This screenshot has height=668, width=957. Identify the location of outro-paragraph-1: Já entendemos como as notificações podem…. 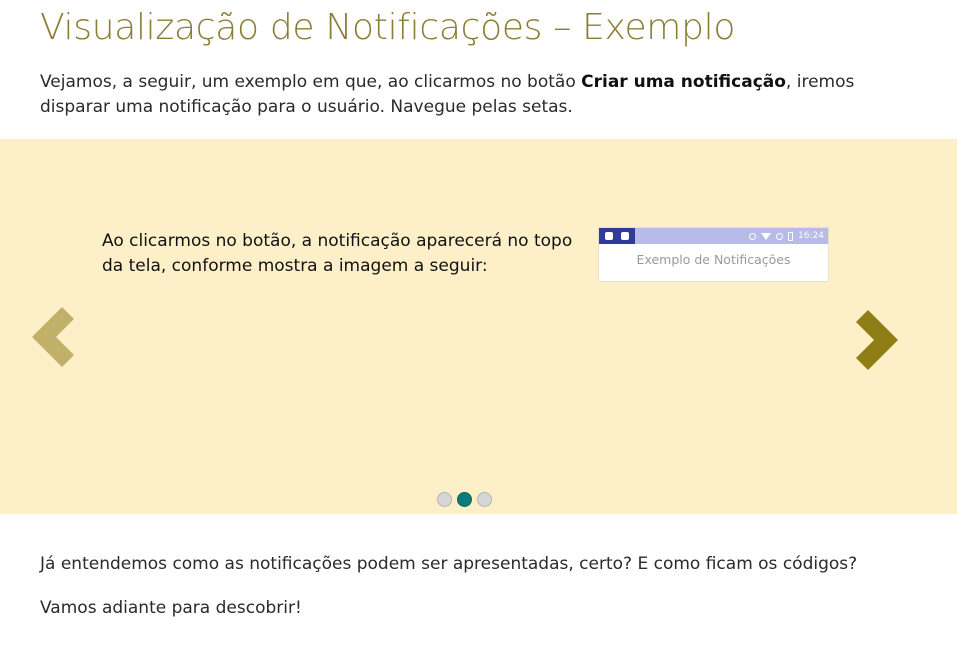
(449, 564).